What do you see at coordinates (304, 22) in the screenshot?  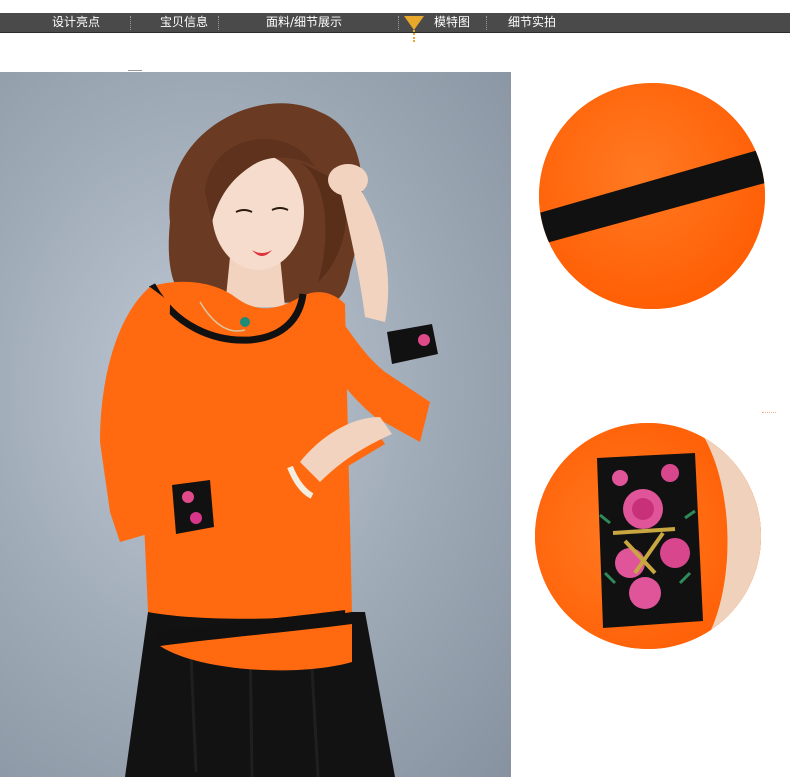 I see `nav-item-fabric-details: 面料/细节展示` at bounding box center [304, 22].